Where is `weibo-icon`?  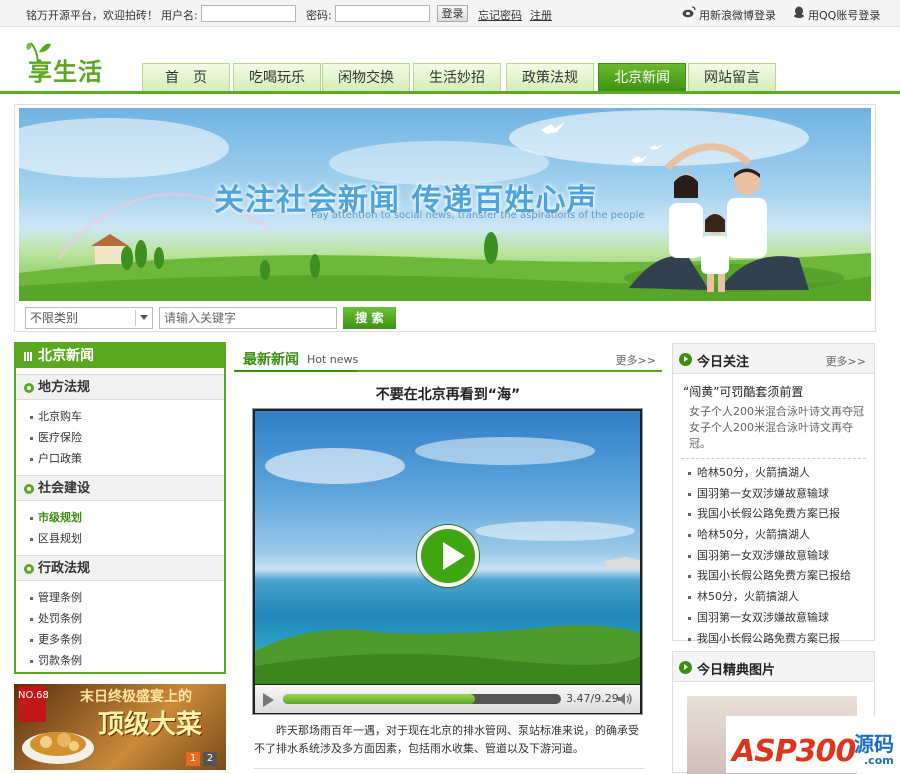 weibo-icon is located at coordinates (689, 12).